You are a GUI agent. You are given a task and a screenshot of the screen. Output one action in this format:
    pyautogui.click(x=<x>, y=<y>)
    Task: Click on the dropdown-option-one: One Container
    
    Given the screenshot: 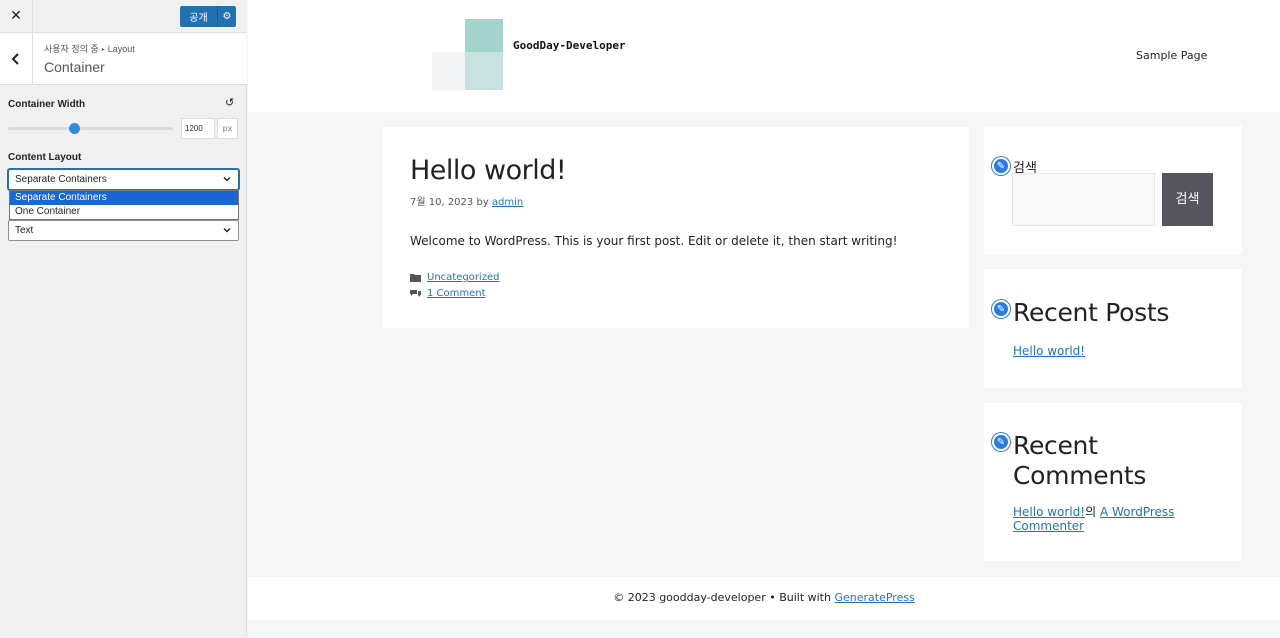 What is the action you would take?
    pyautogui.click(x=124, y=212)
    